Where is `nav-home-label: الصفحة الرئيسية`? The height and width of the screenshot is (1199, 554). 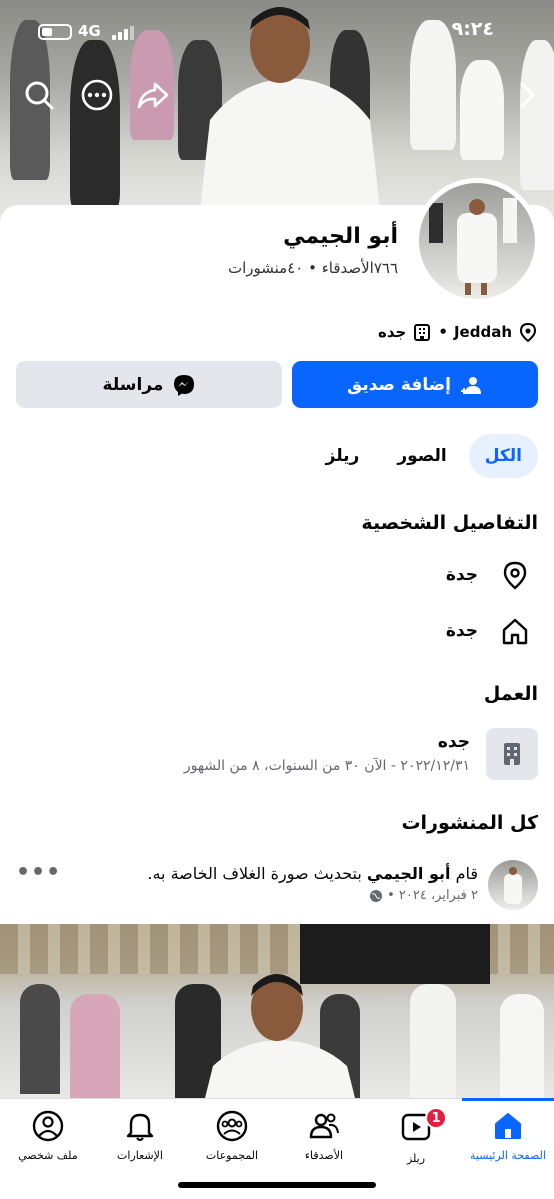
nav-home-label: الصفحة الرئيسية is located at coordinates (508, 1155).